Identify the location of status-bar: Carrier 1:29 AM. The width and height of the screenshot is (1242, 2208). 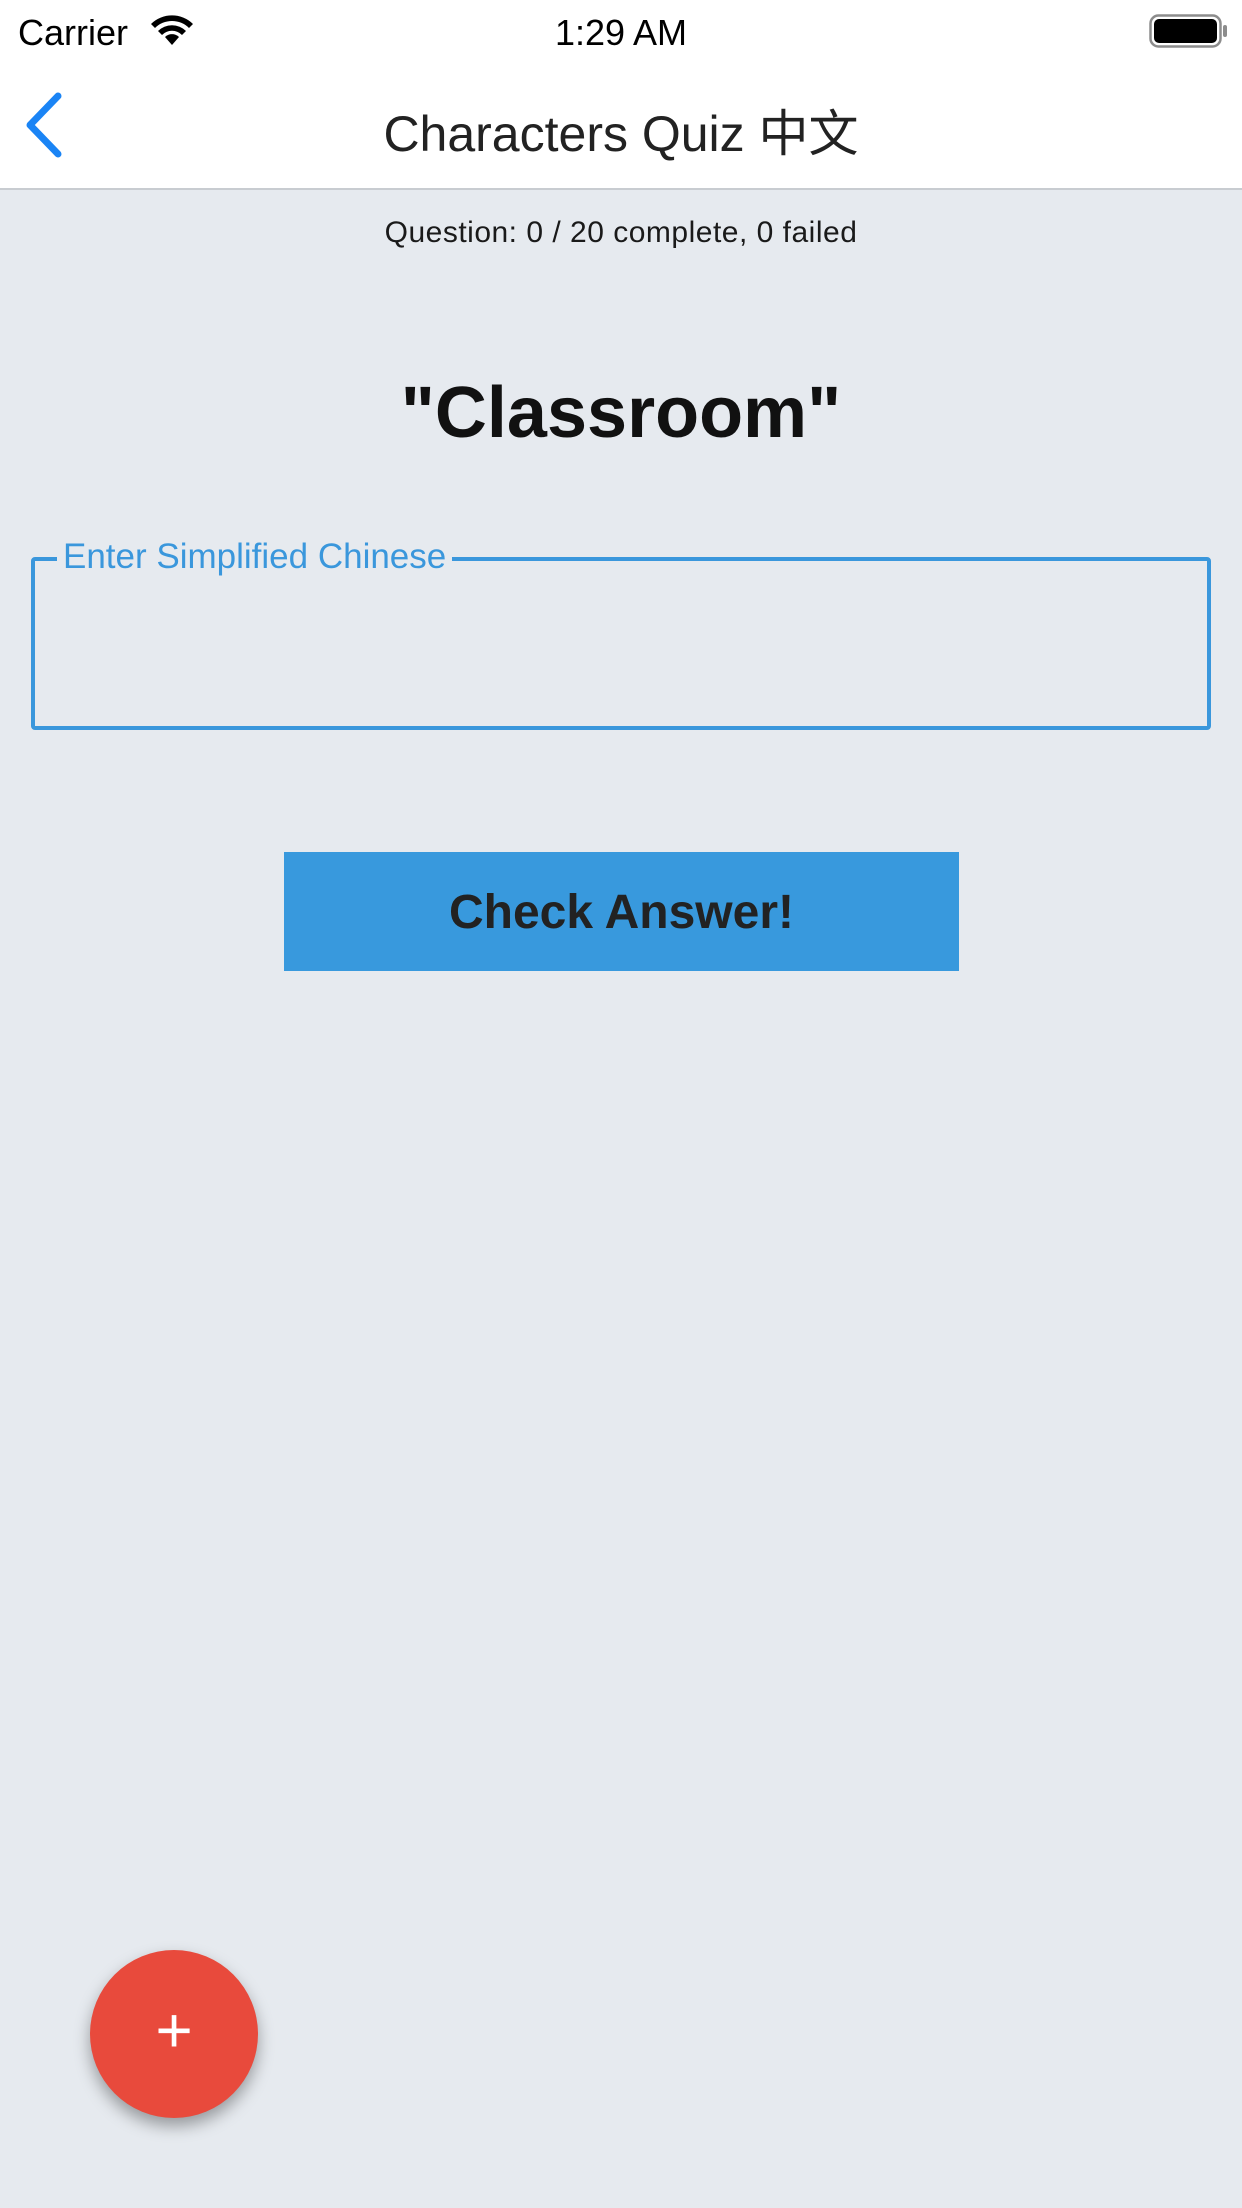
(621, 30).